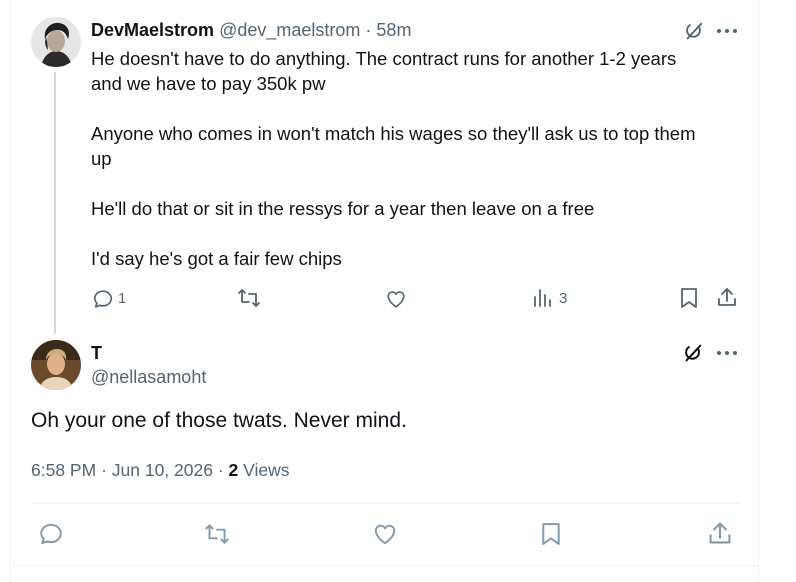 The height and width of the screenshot is (582, 796). What do you see at coordinates (384, 565) in the screenshot?
I see `frame-bottom-border` at bounding box center [384, 565].